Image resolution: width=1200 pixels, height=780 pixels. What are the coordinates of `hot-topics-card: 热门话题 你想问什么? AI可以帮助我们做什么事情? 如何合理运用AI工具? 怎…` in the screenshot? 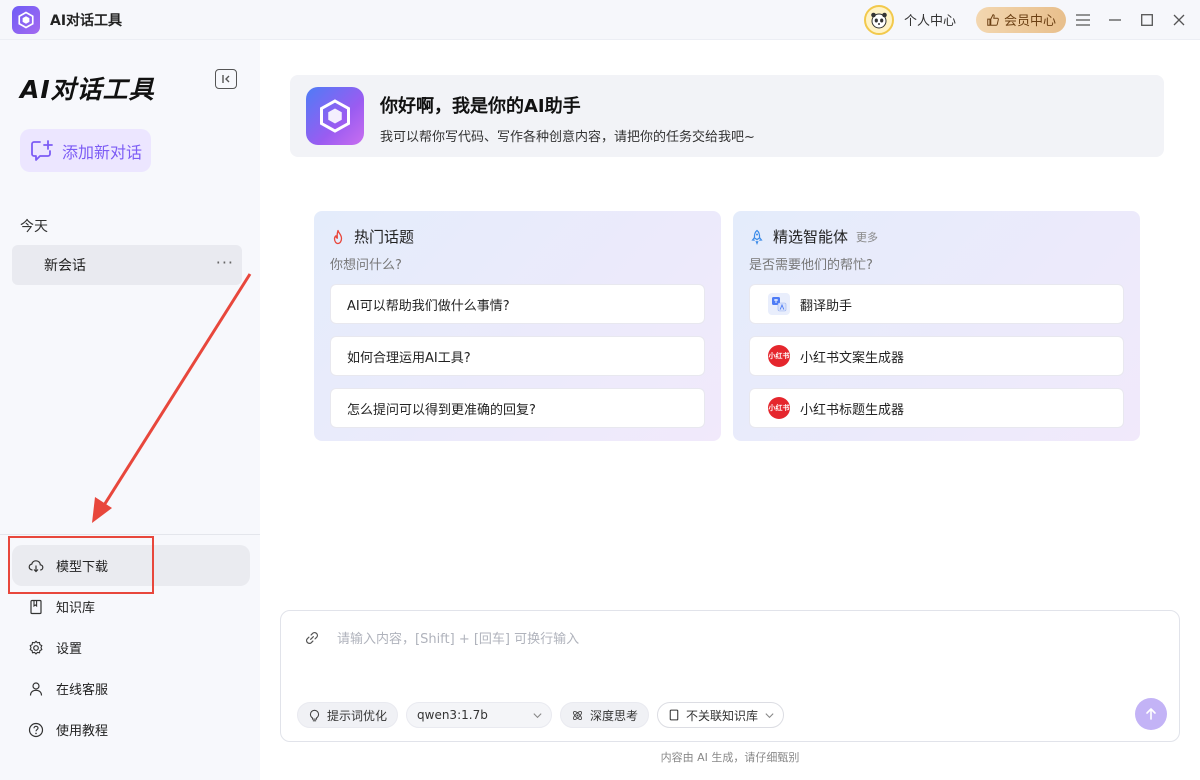 It's located at (517, 326).